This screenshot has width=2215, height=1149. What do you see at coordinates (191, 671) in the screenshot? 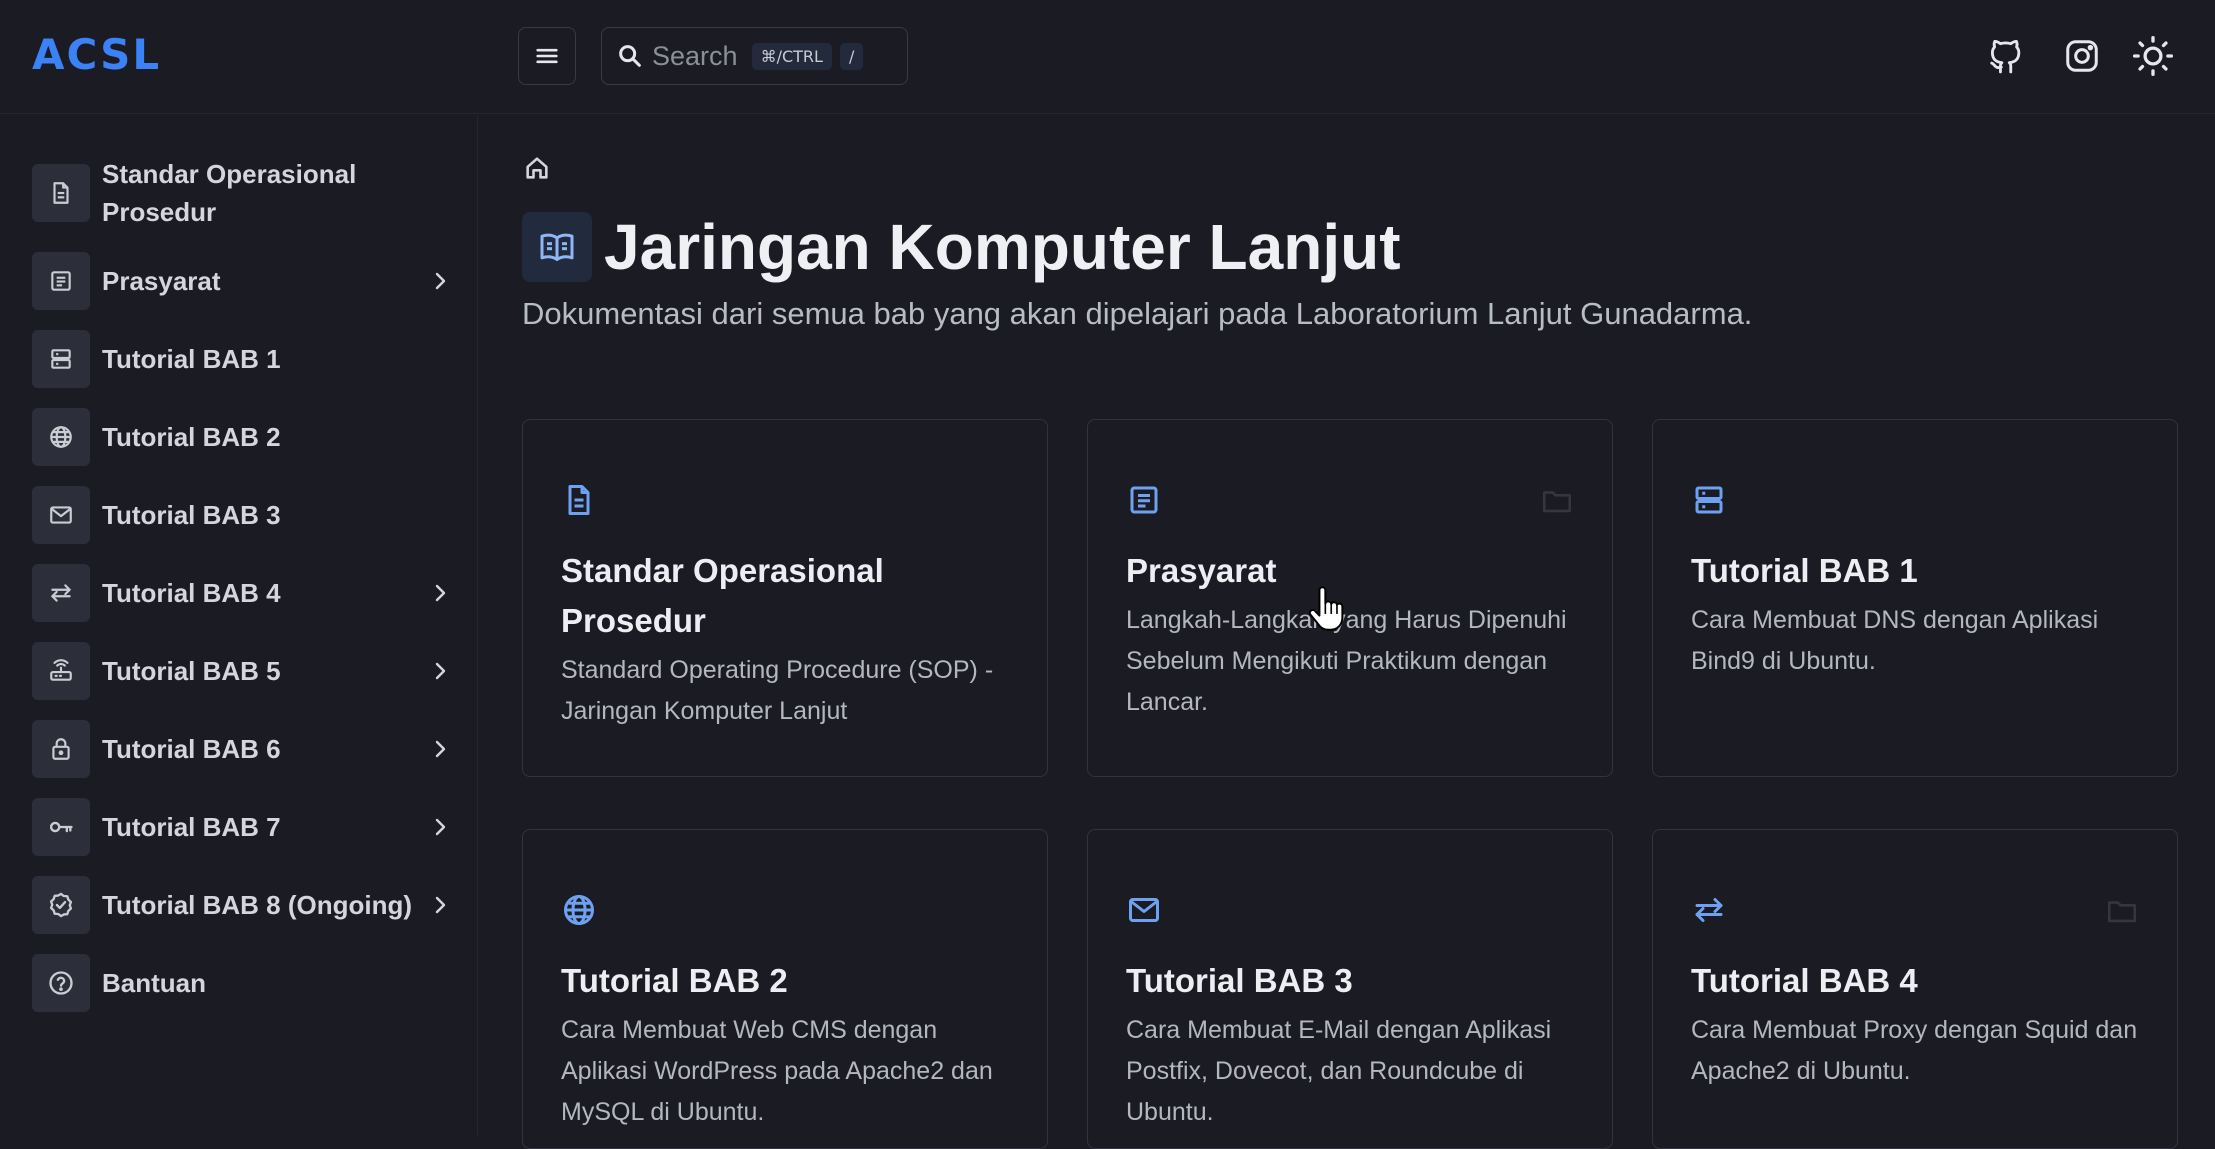
I see `sidebar-item-label: Tutorial BAB 5` at bounding box center [191, 671].